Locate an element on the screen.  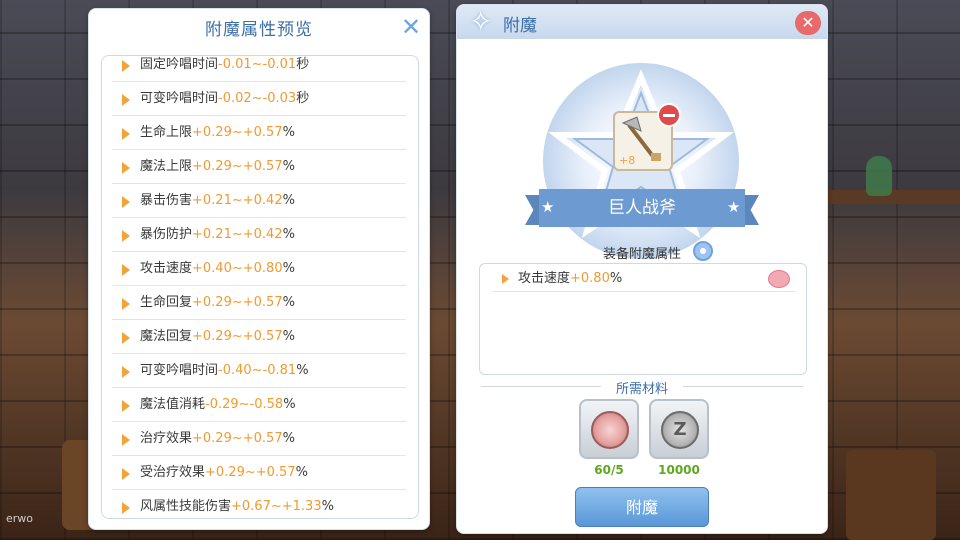
eye-icon is located at coordinates (703, 251).